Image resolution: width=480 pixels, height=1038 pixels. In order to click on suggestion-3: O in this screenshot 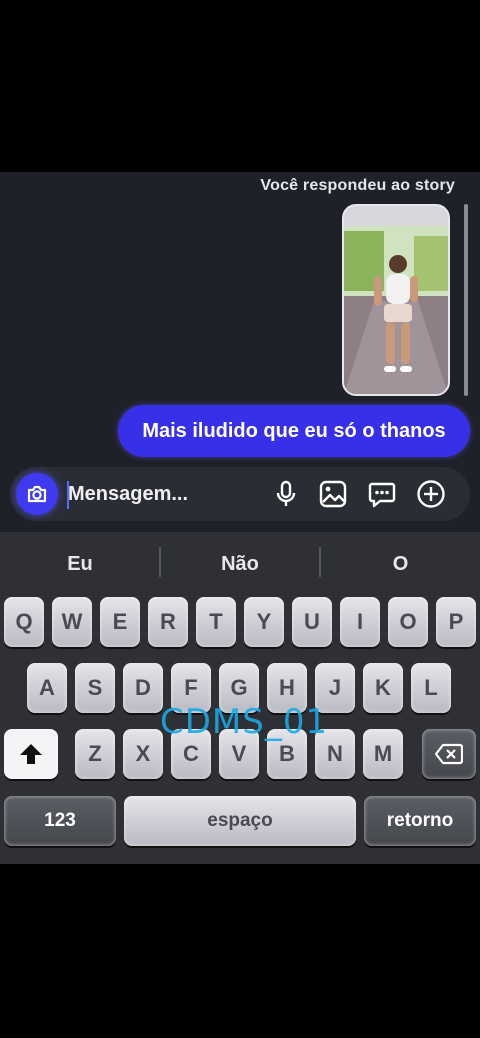, I will do `click(400, 564)`.